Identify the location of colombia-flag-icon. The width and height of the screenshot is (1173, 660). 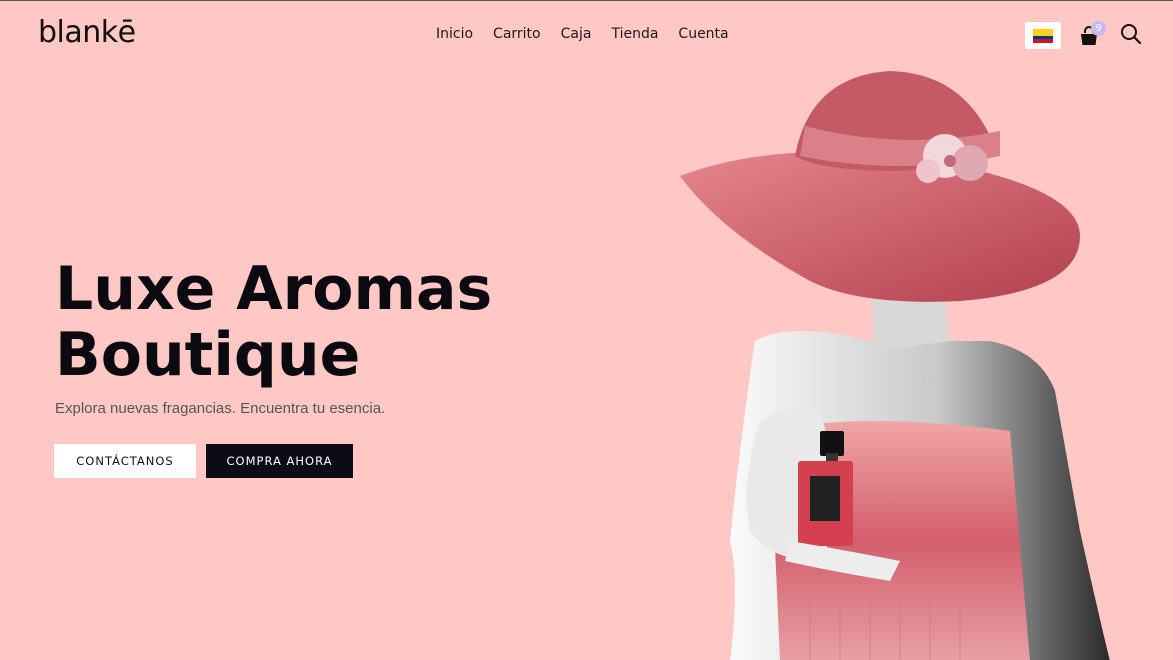
(1043, 35).